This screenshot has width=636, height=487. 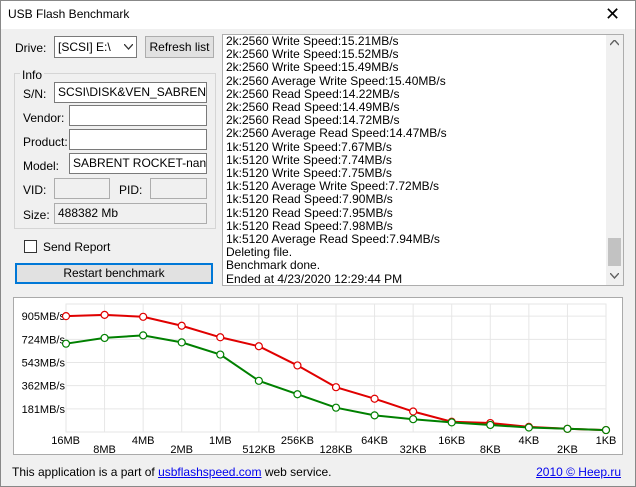 What do you see at coordinates (45, 142) in the screenshot?
I see `product-label: Product:` at bounding box center [45, 142].